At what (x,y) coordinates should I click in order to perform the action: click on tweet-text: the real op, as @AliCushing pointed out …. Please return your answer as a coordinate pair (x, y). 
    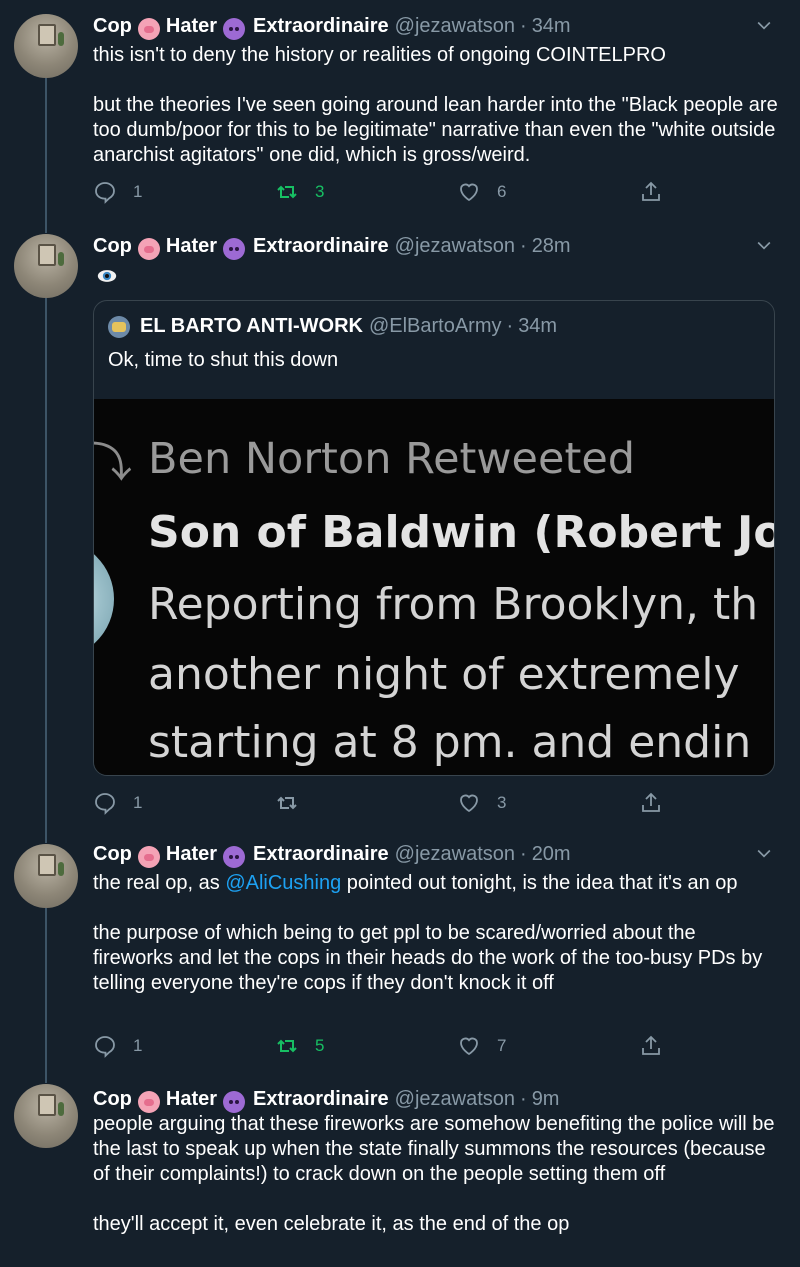
    Looking at the image, I should click on (436, 933).